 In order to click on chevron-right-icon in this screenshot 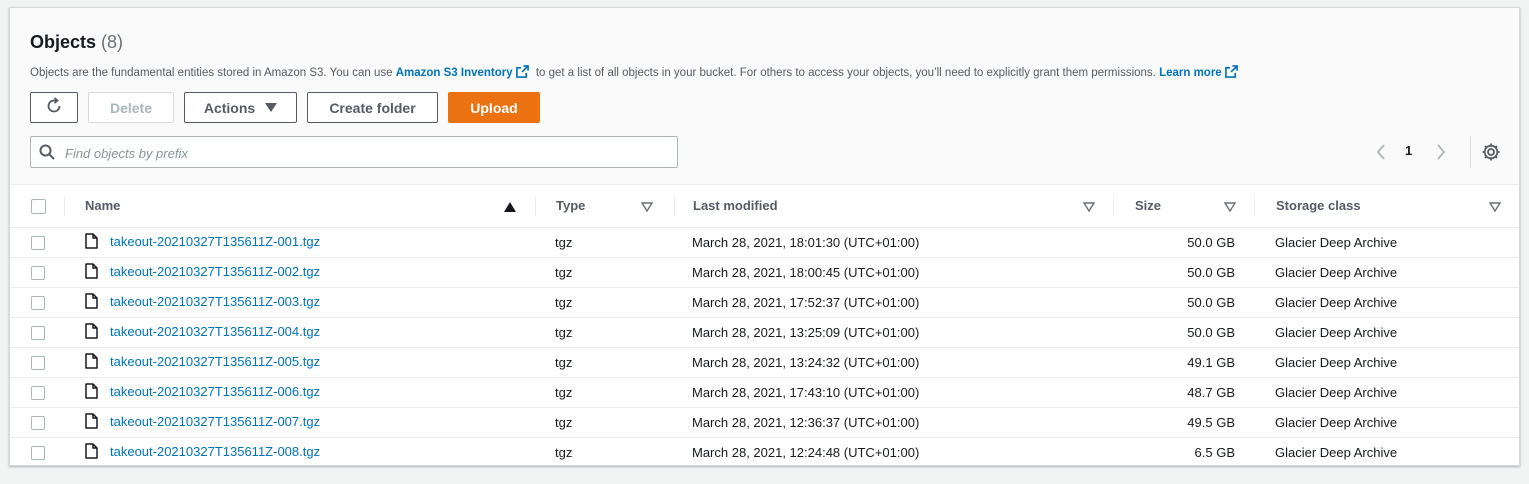, I will do `click(1441, 154)`.